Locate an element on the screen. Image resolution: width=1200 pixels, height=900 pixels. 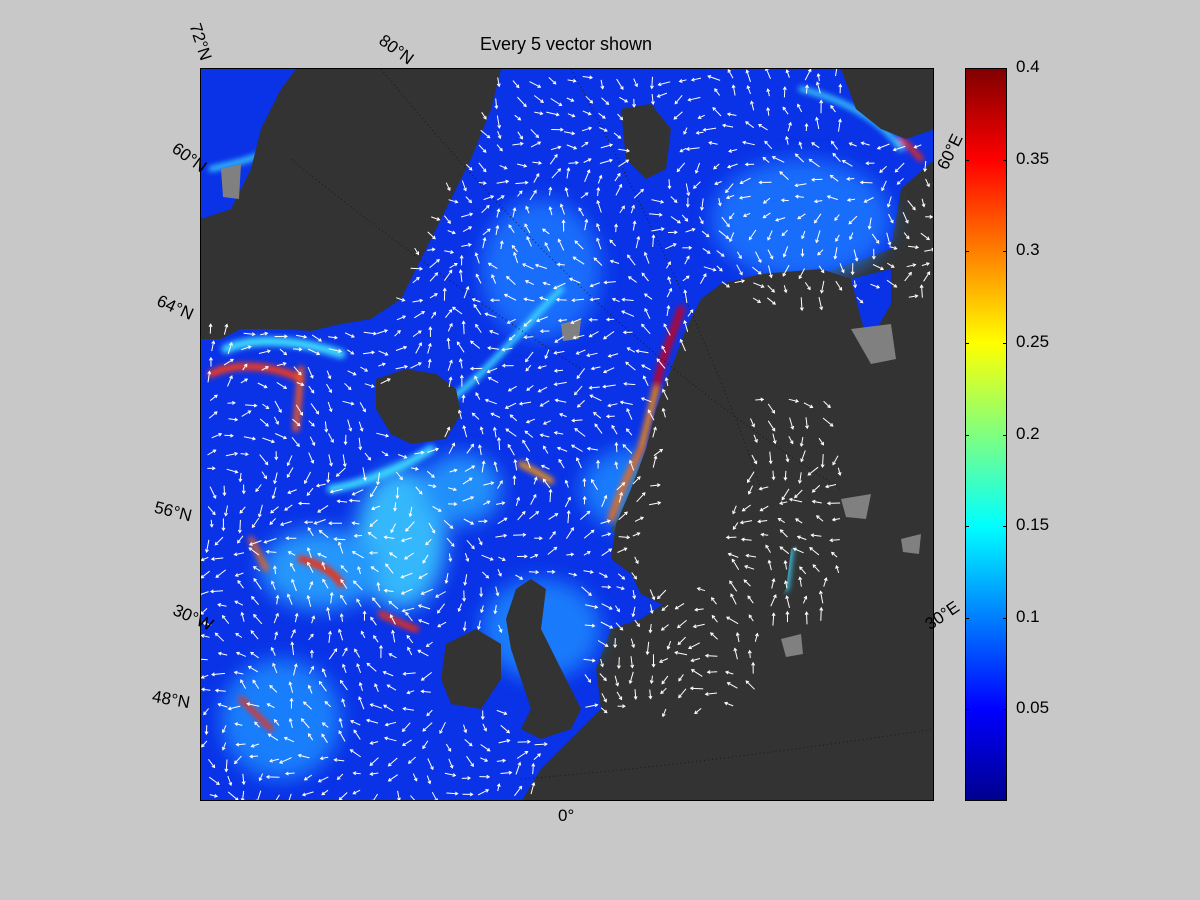
lat-label-56n: 56°N is located at coordinates (173, 511).